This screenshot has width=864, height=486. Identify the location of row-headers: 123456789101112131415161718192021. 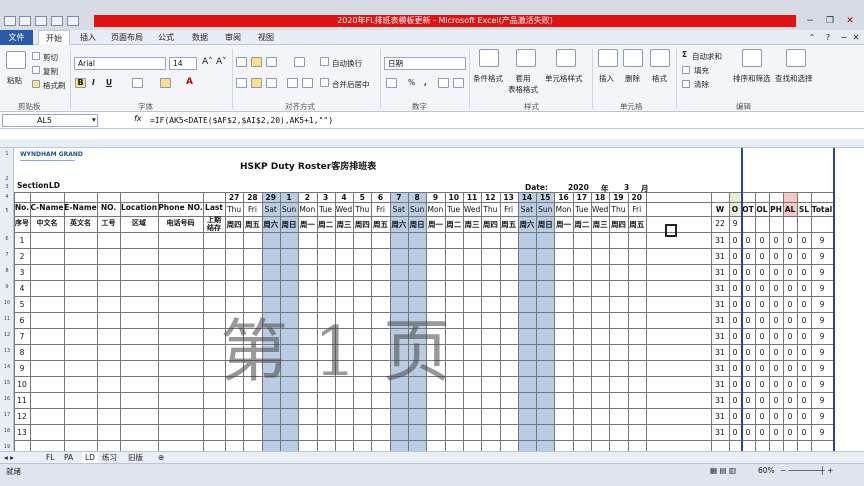
(7, 299).